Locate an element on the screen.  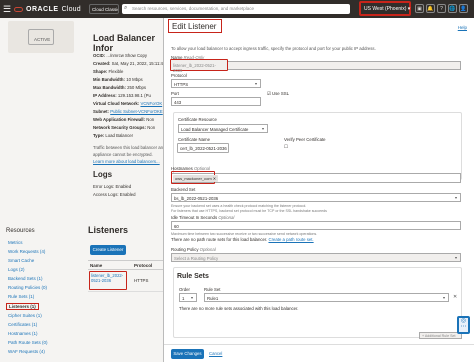
resource-backend-sets: Backend Sets (1) is located at coordinates (25, 278).